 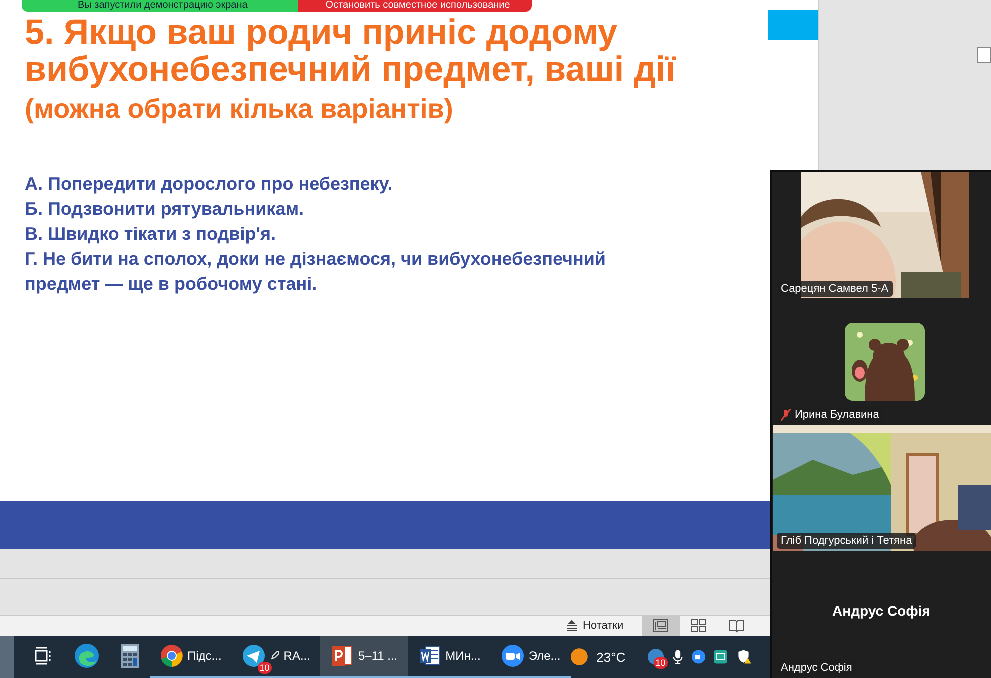 What do you see at coordinates (579, 657) in the screenshot?
I see `sun-icon` at bounding box center [579, 657].